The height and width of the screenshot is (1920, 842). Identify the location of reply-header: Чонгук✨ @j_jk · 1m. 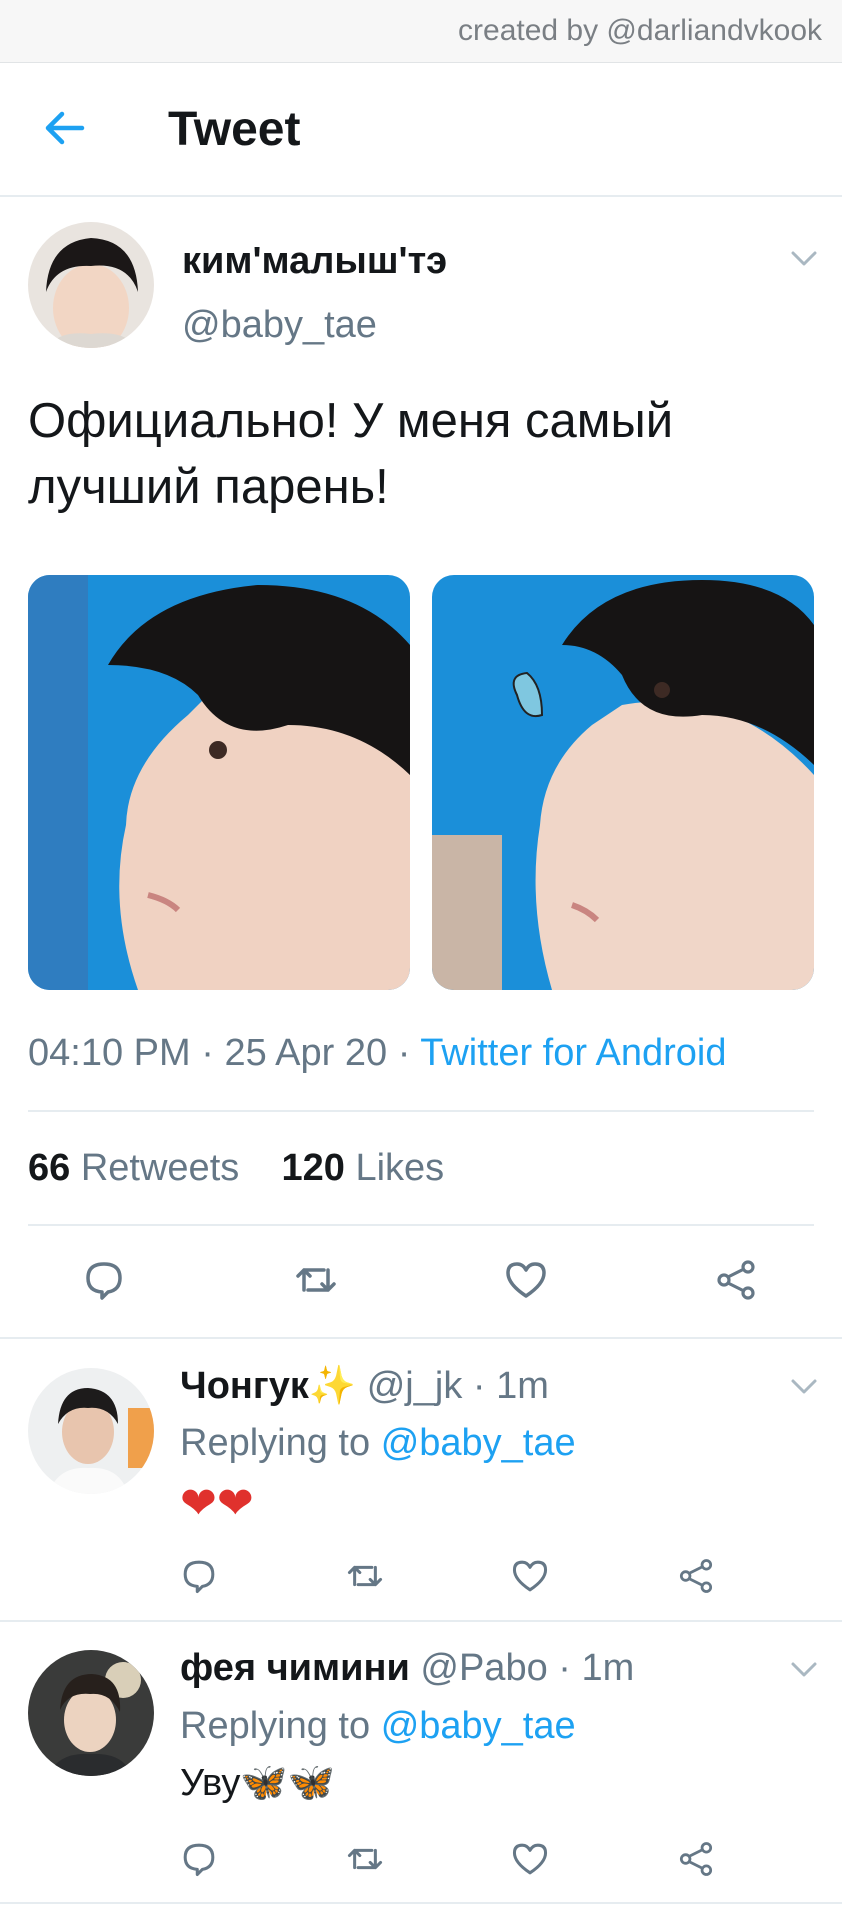
(364, 1386).